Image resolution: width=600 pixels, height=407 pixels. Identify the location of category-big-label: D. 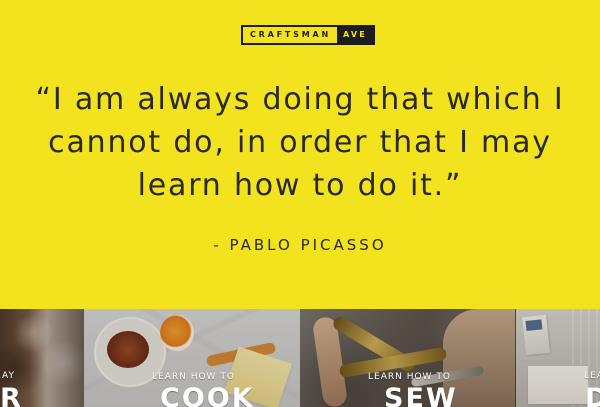
(592, 395).